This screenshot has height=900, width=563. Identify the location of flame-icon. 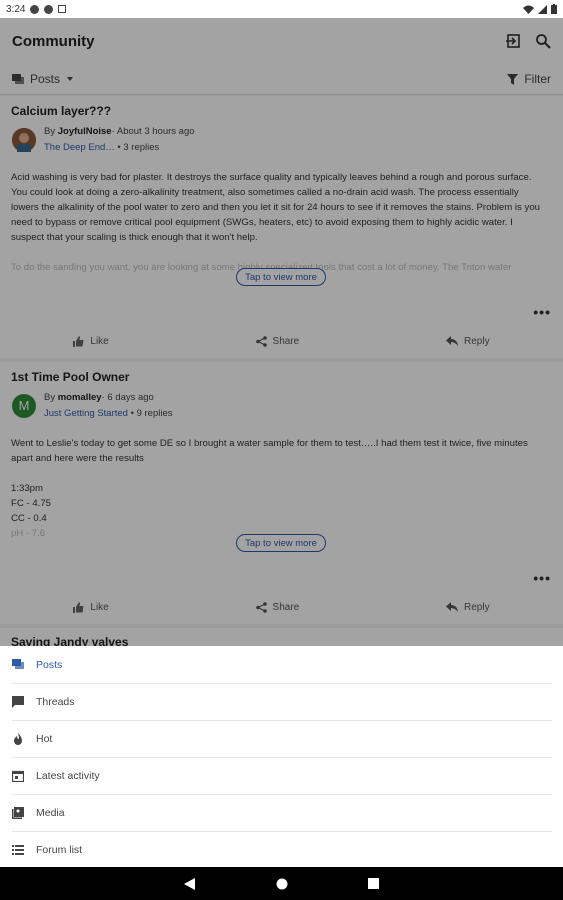
(18, 738).